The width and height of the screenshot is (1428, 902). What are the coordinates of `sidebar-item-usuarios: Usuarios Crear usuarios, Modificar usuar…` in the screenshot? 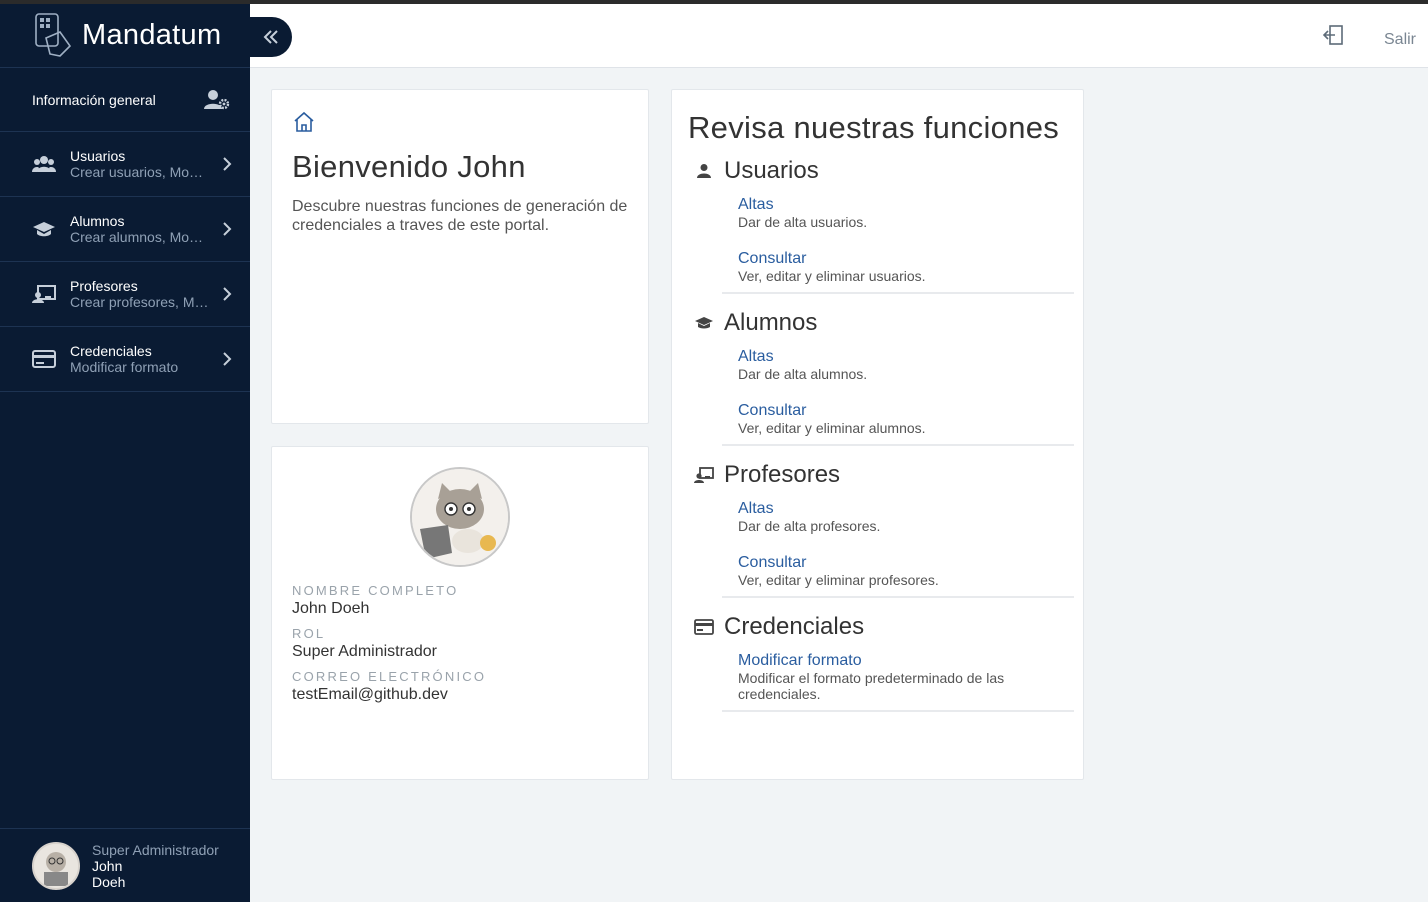 It's located at (125, 164).